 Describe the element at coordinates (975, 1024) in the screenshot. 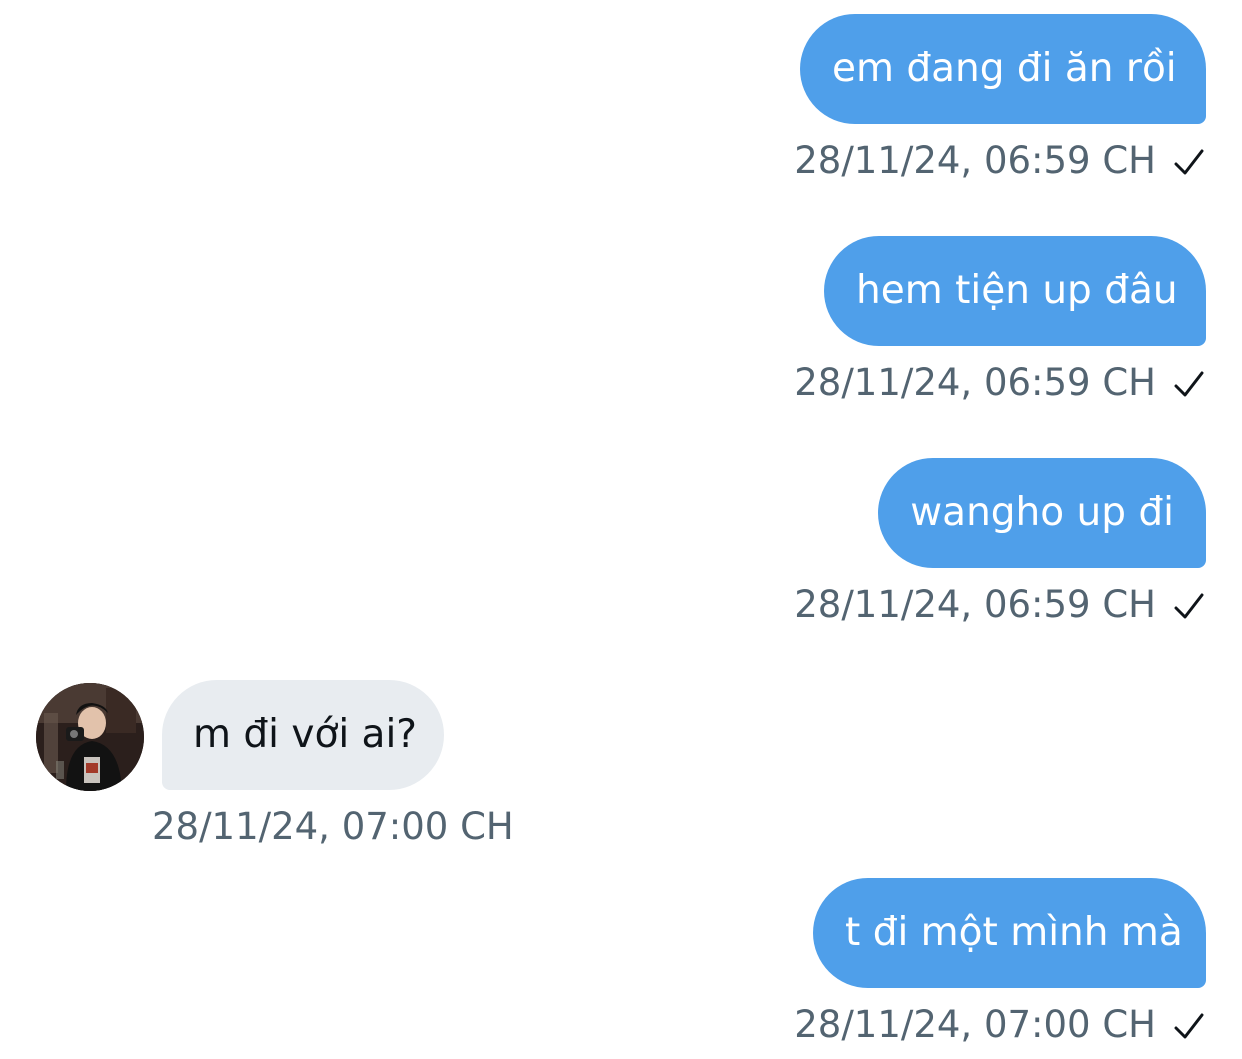

I see `timestamp-text: 28/11/24, 07:00 CH` at that location.